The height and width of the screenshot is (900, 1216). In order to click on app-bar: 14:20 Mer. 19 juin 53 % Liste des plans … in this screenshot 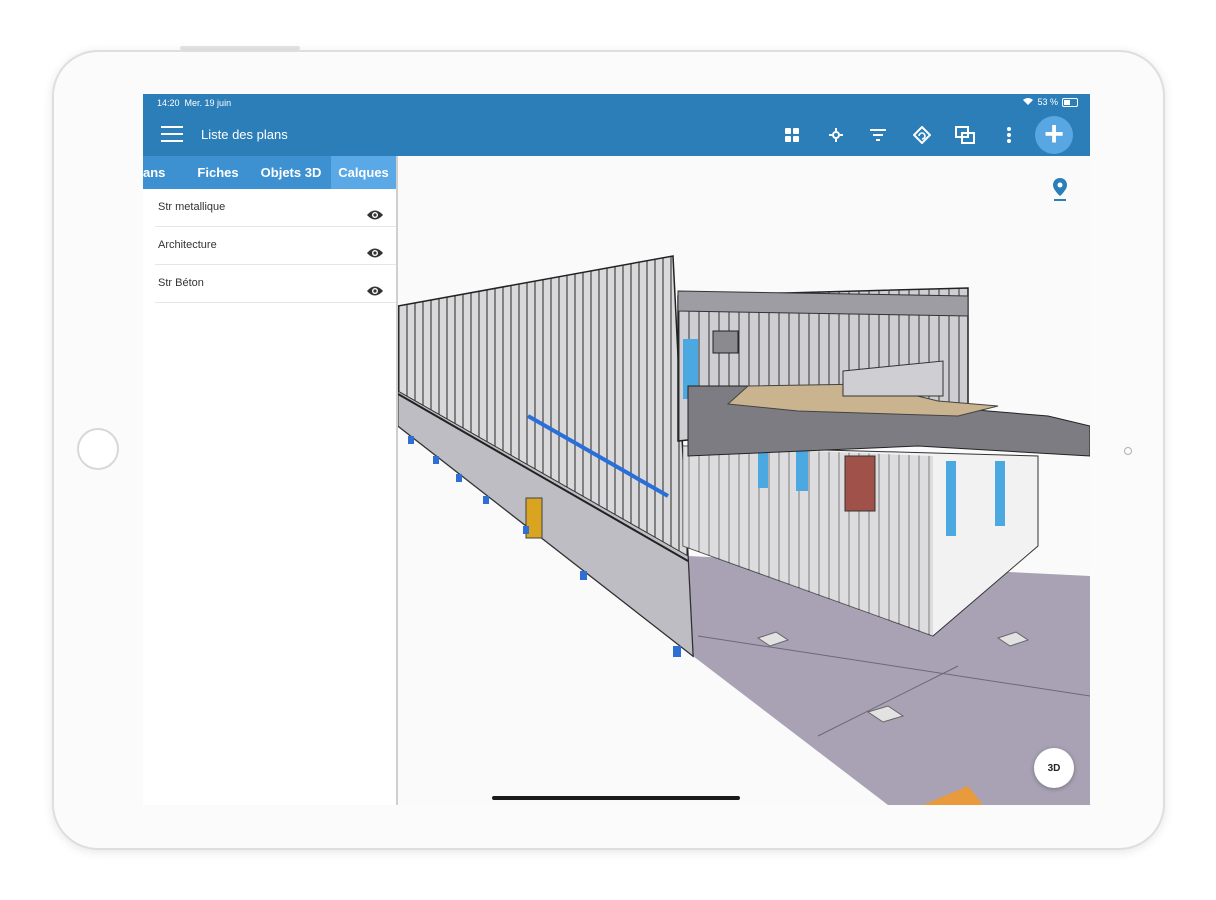, I will do `click(616, 125)`.